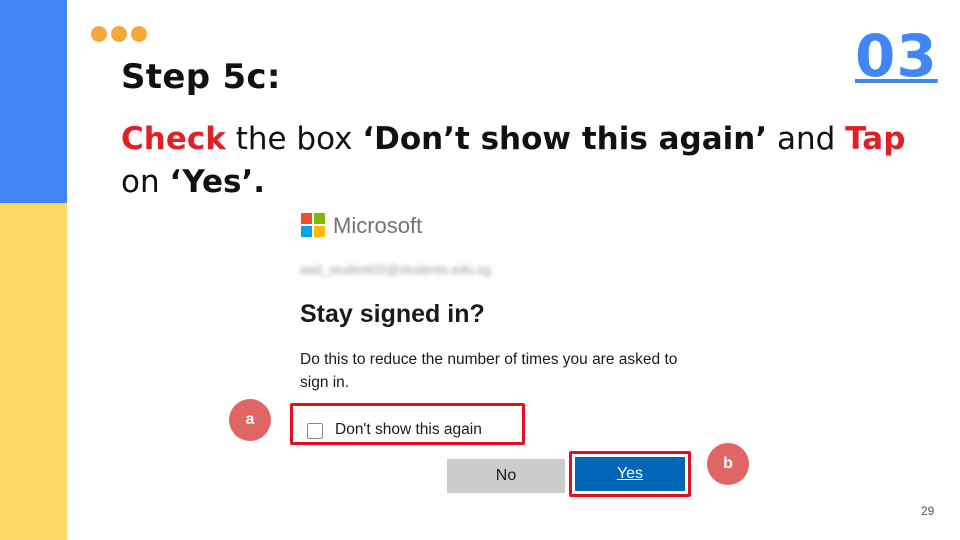 This screenshot has height=540, width=960. Describe the element at coordinates (201, 77) in the screenshot. I see `slide-title: Step 5c:` at that location.